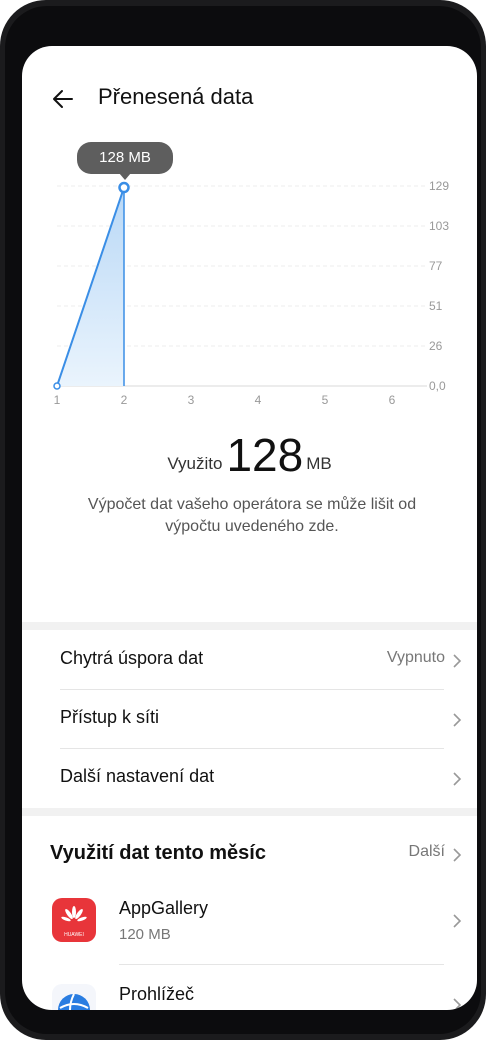 The image size is (486, 1040). Describe the element at coordinates (436, 306) in the screenshot. I see `y-tick-label: 51` at that location.